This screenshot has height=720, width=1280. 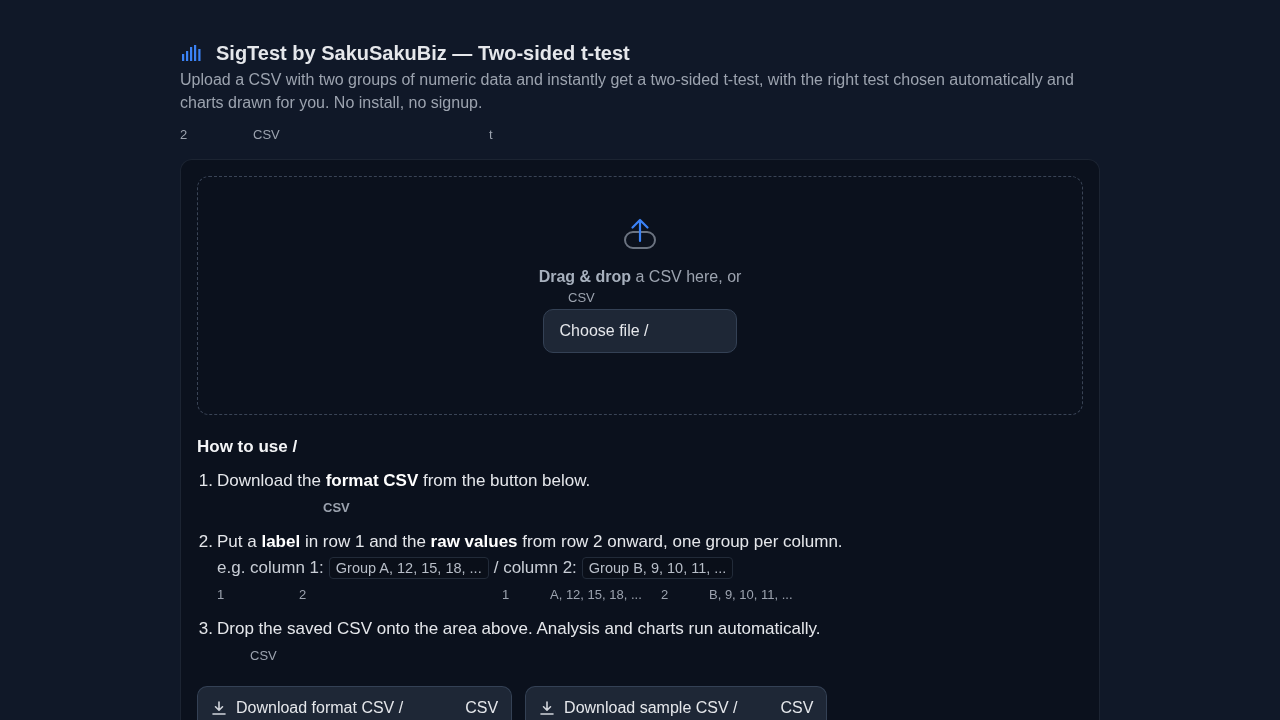 What do you see at coordinates (404, 481) in the screenshot?
I see `step-text: Download the format CSV from the button below.` at bounding box center [404, 481].